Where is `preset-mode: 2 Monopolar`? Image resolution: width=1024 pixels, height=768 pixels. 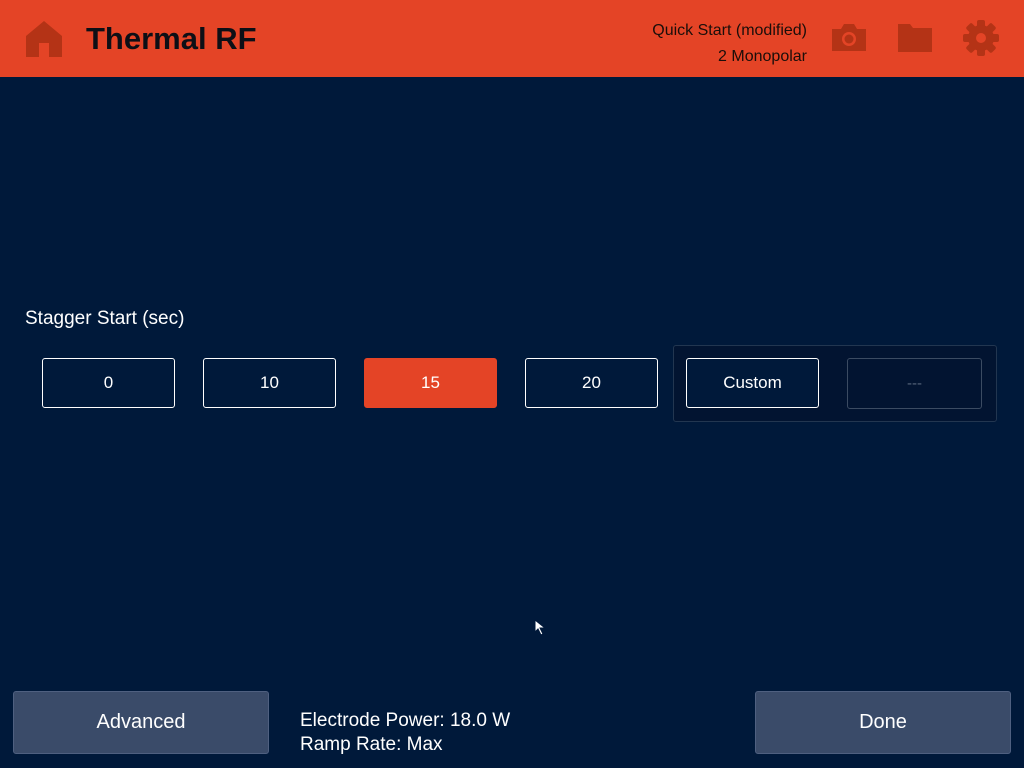
preset-mode: 2 Monopolar is located at coordinates (762, 56).